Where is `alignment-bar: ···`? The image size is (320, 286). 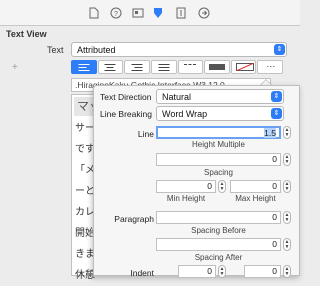
alignment-bar: ··· is located at coordinates (177, 67).